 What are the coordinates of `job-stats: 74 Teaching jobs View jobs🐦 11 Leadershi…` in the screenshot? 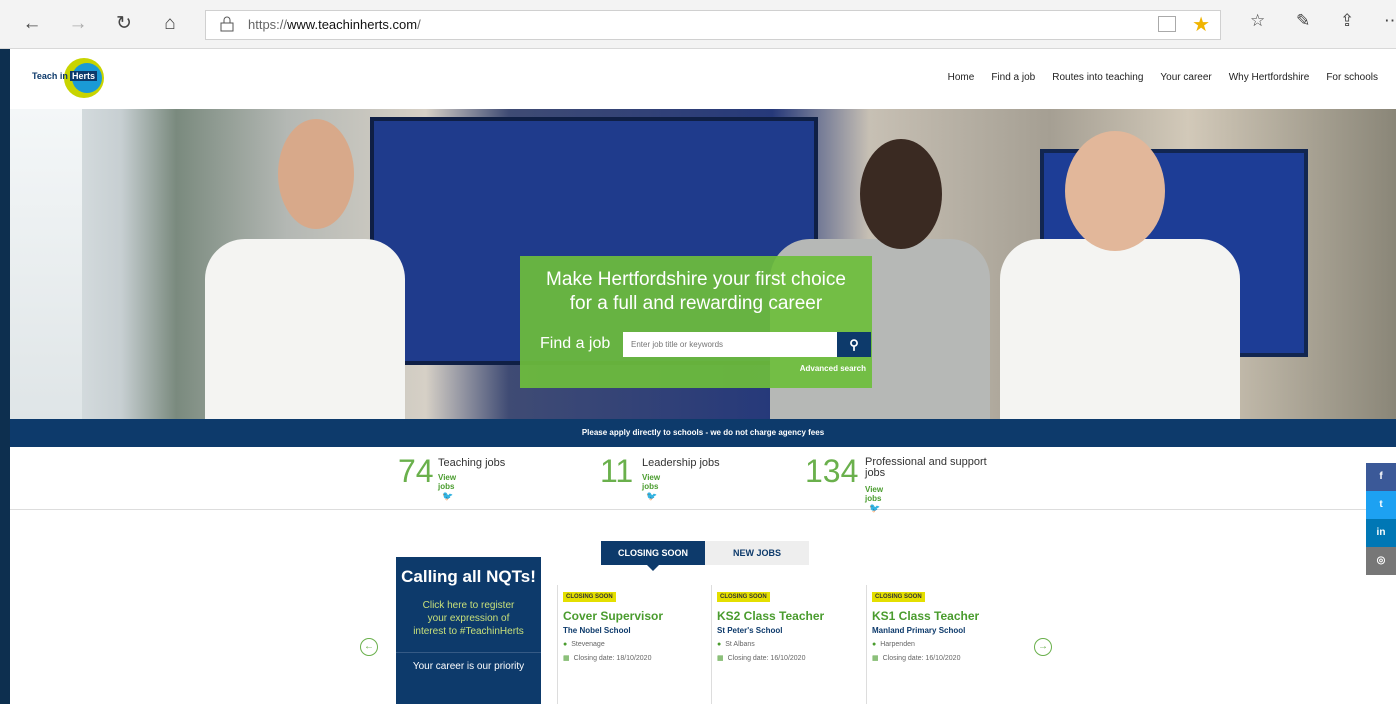 It's located at (703, 480).